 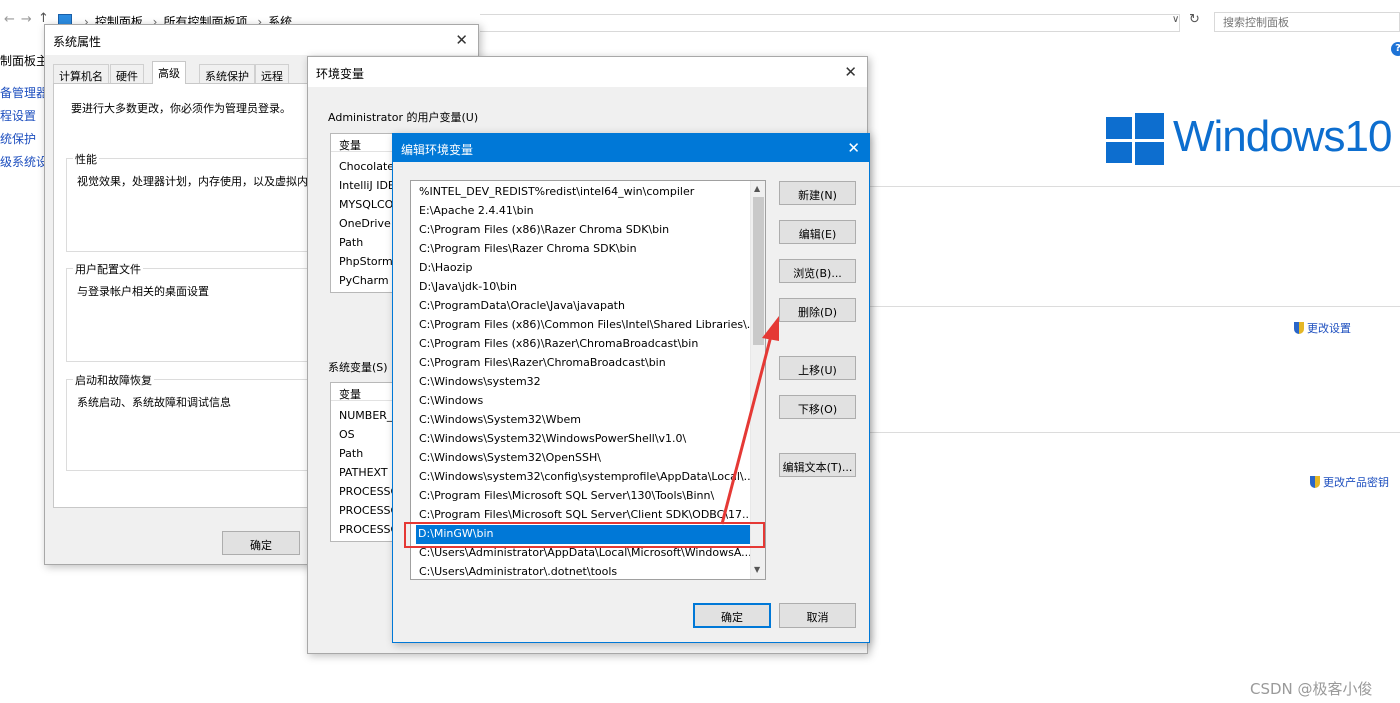 I want to click on move-down-button: 下移(O), so click(x=817, y=407).